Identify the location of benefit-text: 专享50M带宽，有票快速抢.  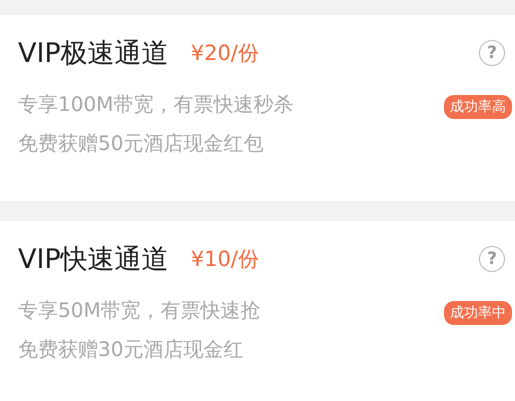
(140, 310).